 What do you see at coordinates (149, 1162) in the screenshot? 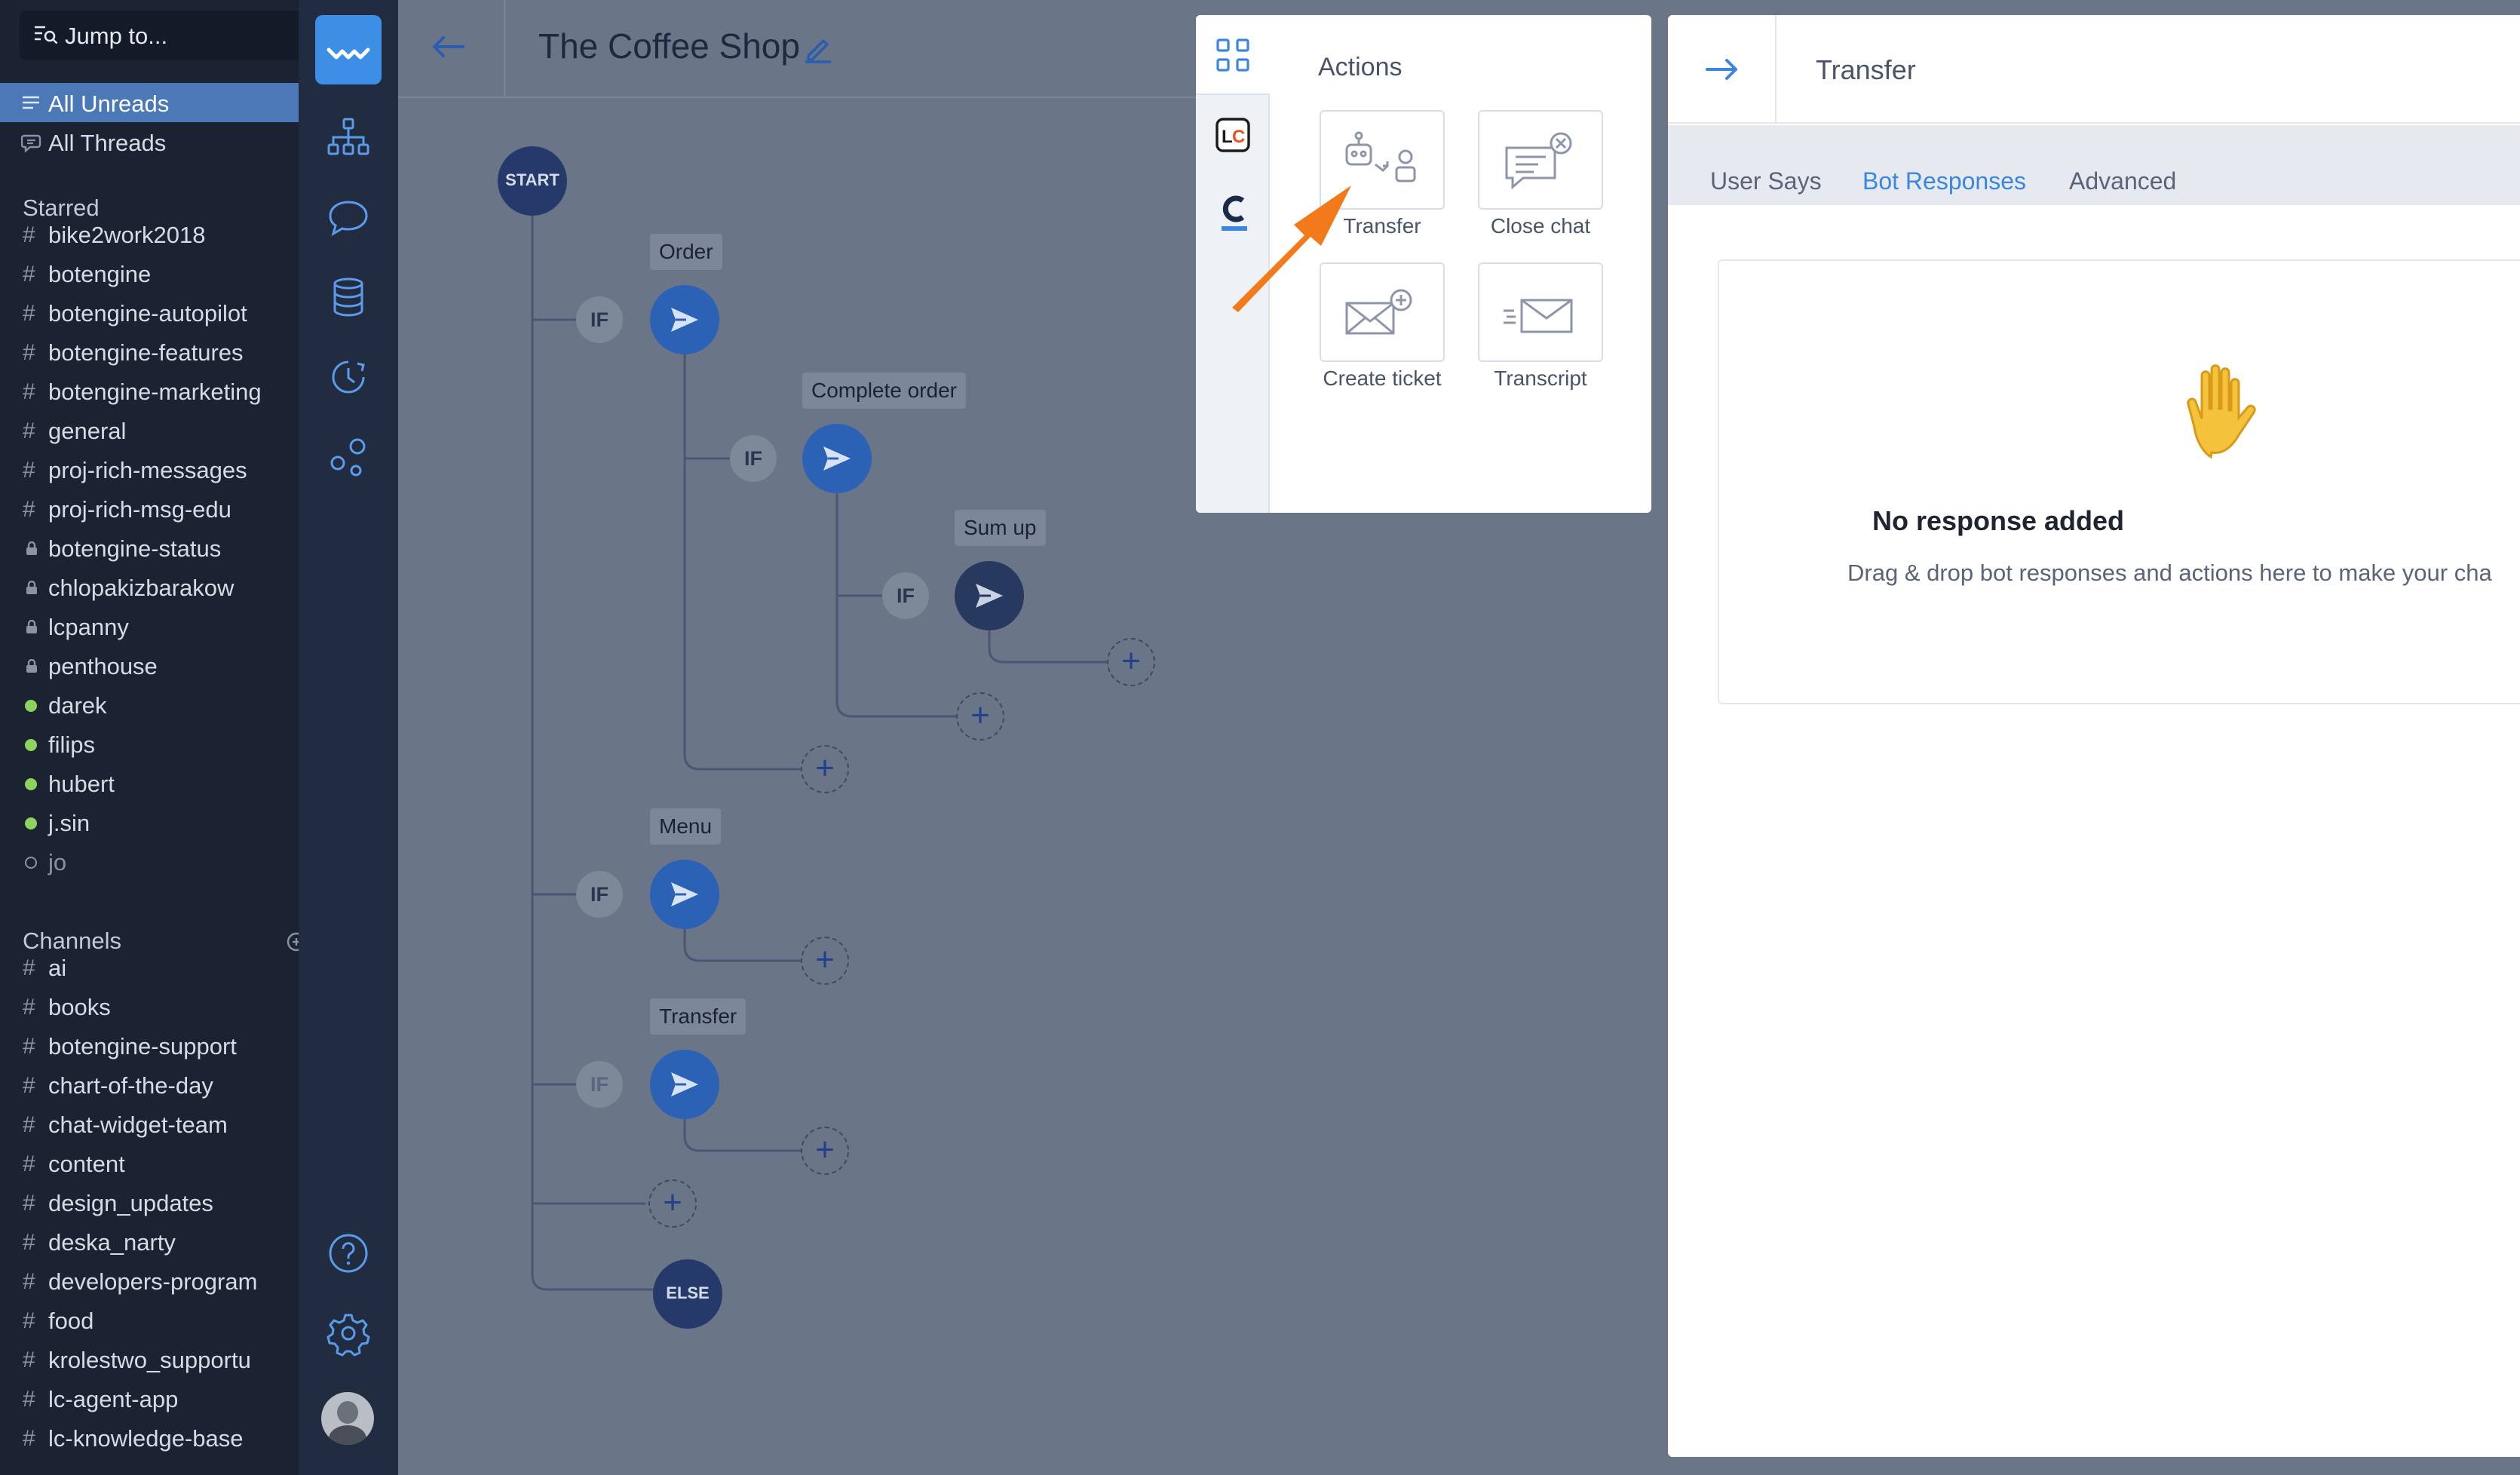
I see `sidebar-item-content: # content` at bounding box center [149, 1162].